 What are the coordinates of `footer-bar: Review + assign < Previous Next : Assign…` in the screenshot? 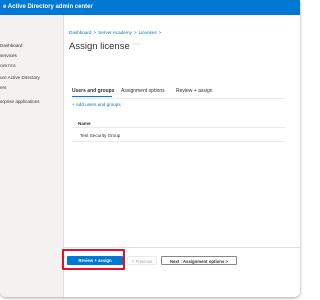 It's located at (182, 259).